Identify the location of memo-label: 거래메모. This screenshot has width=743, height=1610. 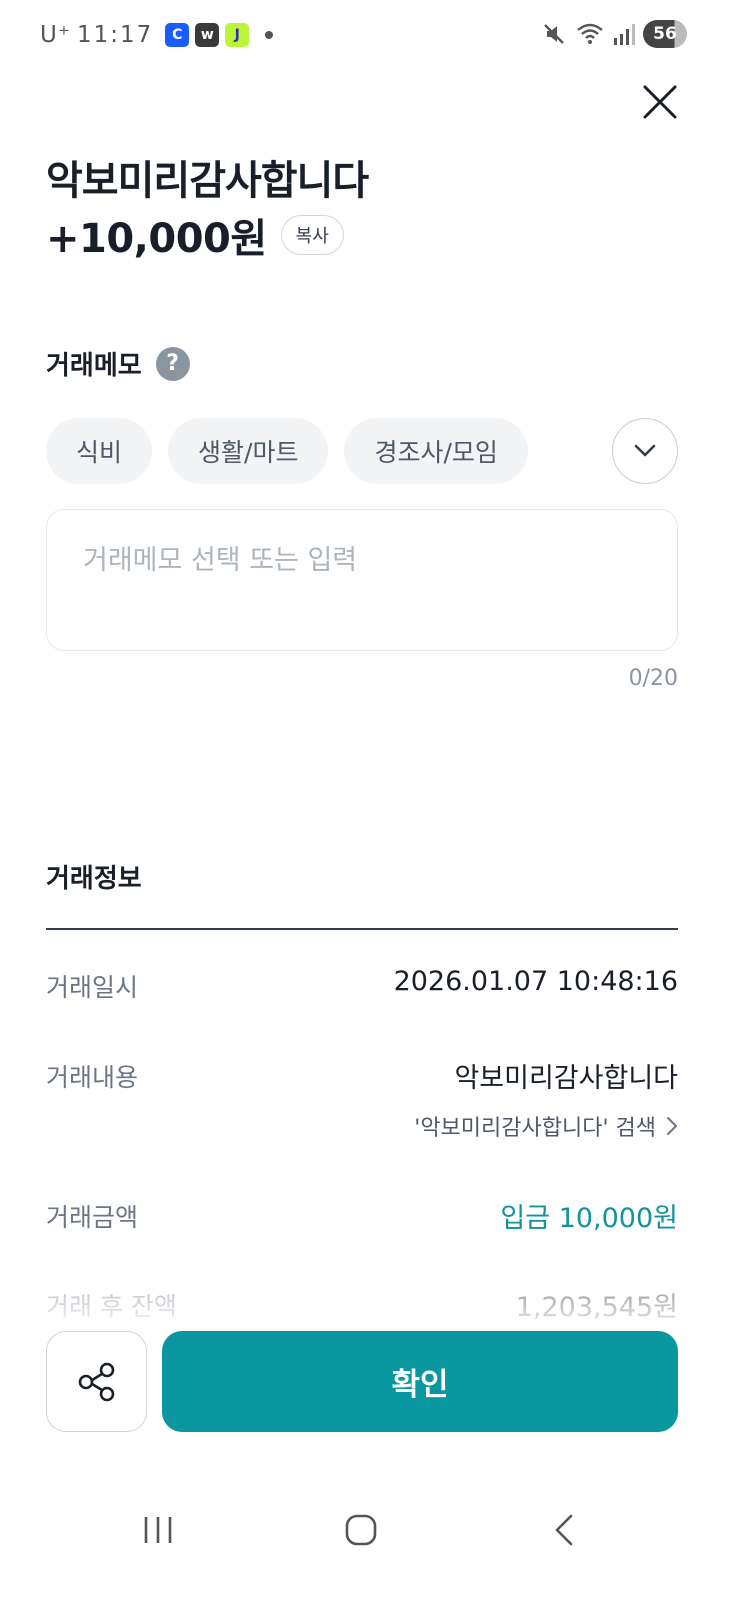
(94, 366).